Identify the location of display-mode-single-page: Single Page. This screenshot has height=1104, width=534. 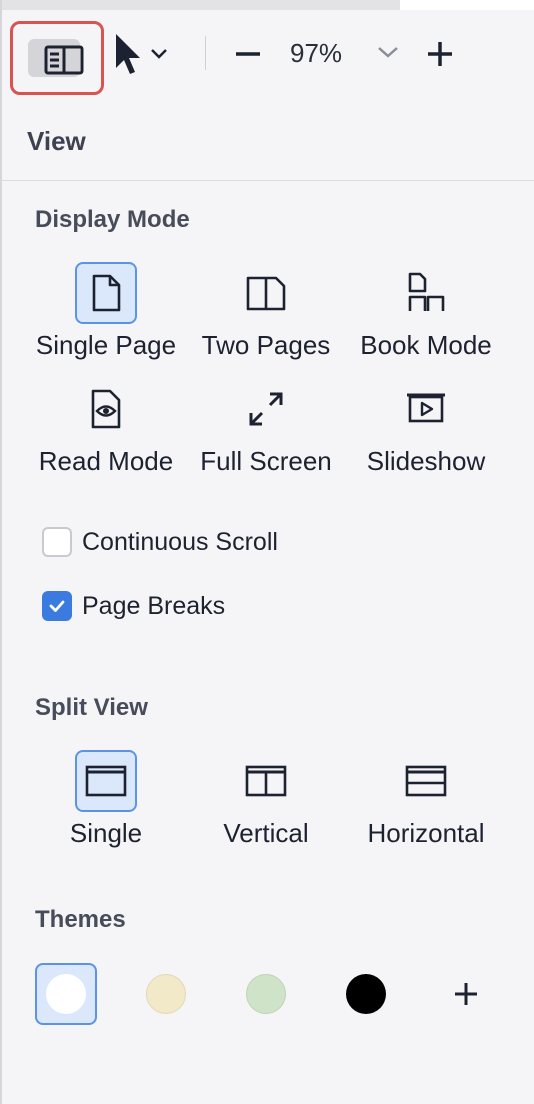
(106, 311).